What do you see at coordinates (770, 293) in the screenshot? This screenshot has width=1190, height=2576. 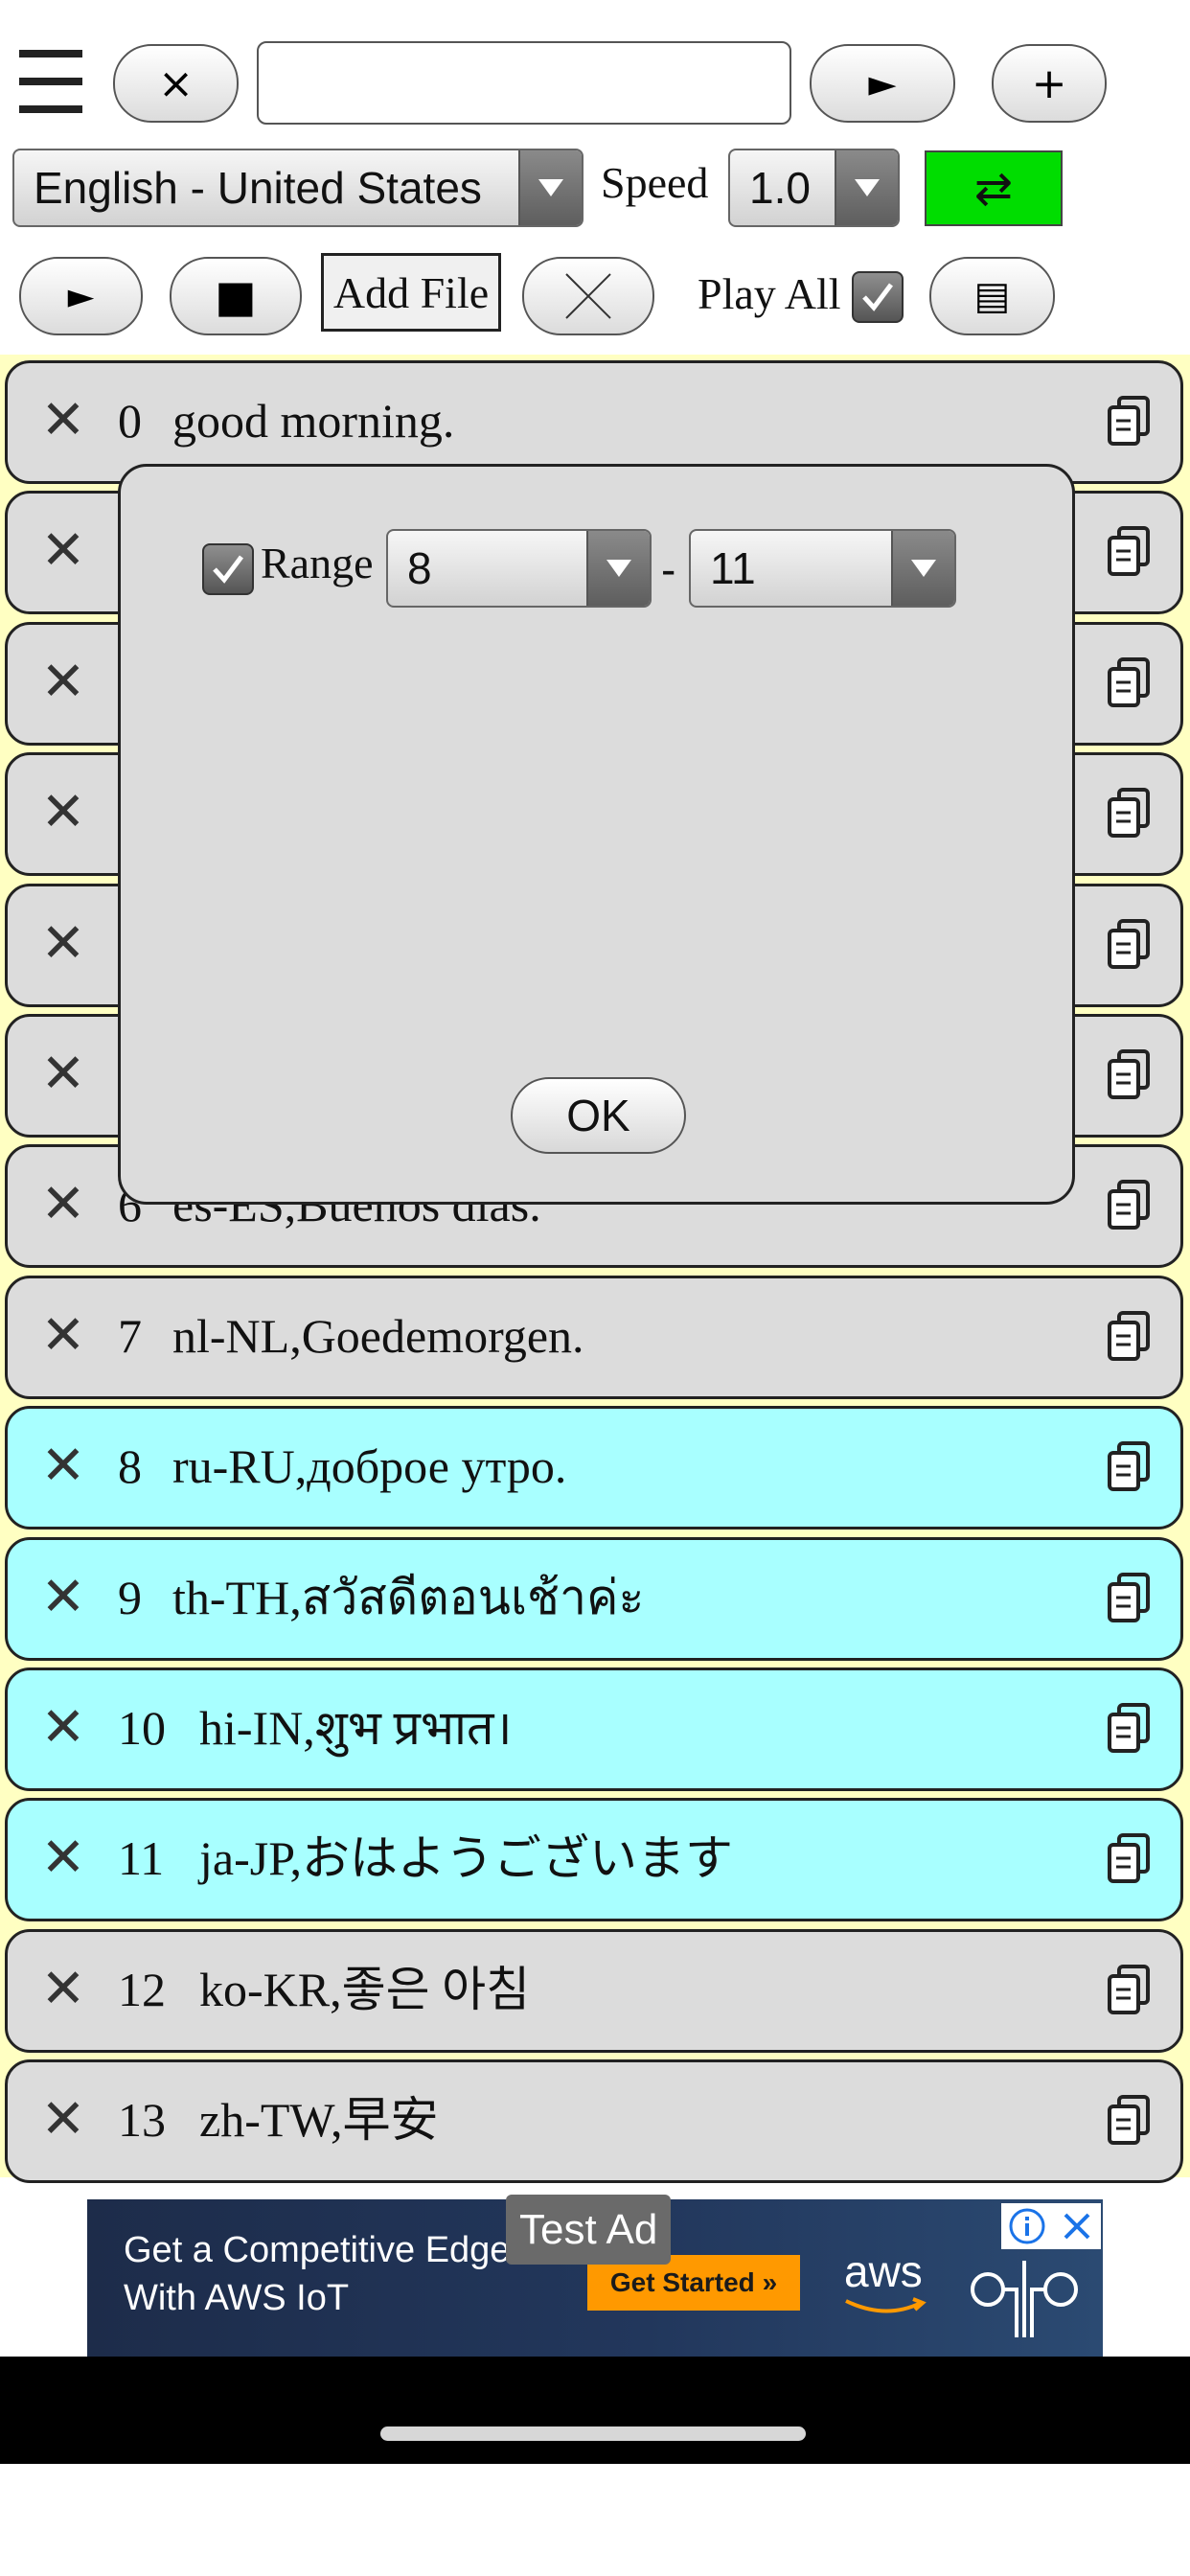 I see `play-all-label: Play All` at bounding box center [770, 293].